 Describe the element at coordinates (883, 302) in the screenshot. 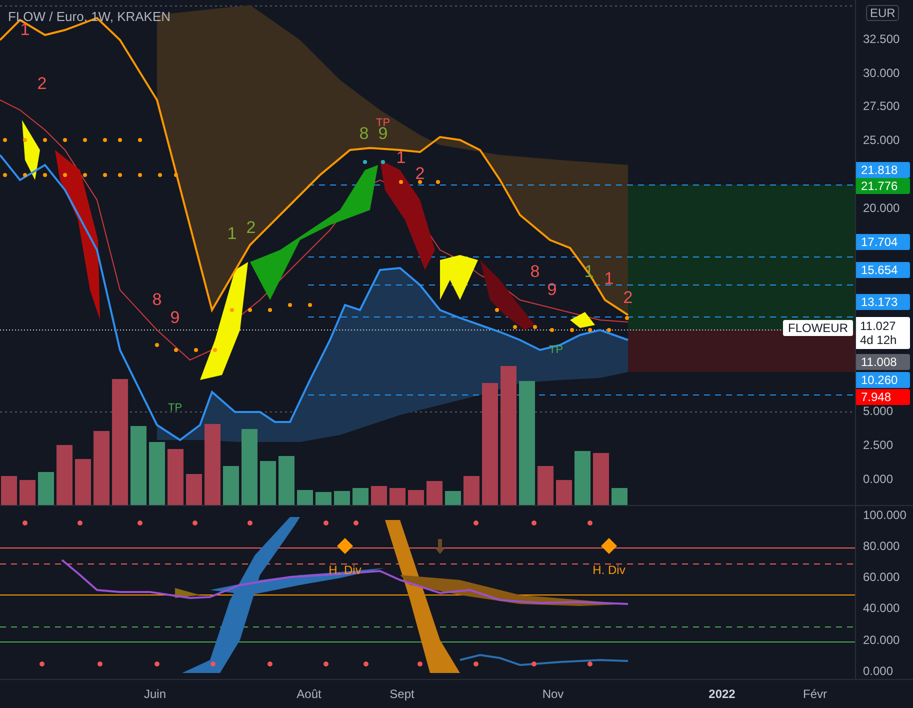

I see `price-tag: 13.173` at that location.